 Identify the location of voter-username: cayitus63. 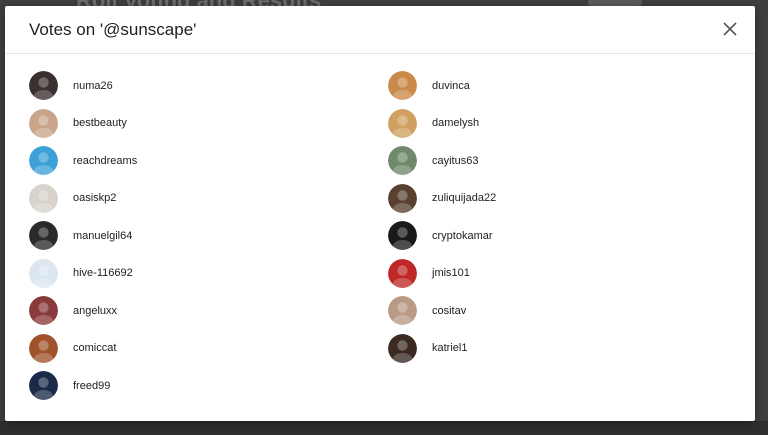
(455, 161).